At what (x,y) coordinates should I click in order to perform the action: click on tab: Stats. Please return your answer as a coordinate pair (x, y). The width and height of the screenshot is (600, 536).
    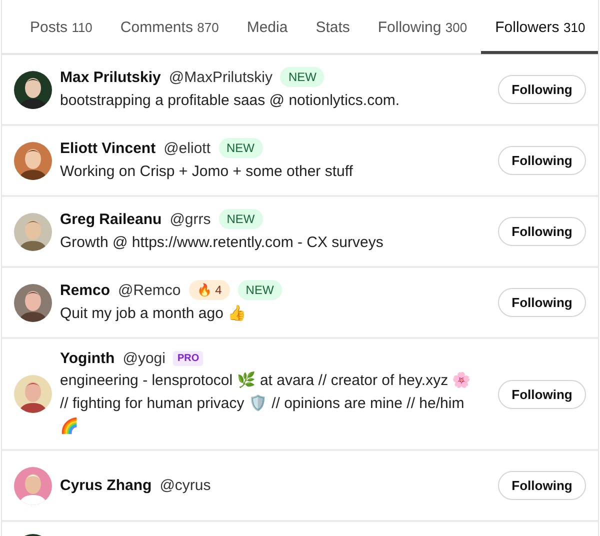
    Looking at the image, I should click on (333, 27).